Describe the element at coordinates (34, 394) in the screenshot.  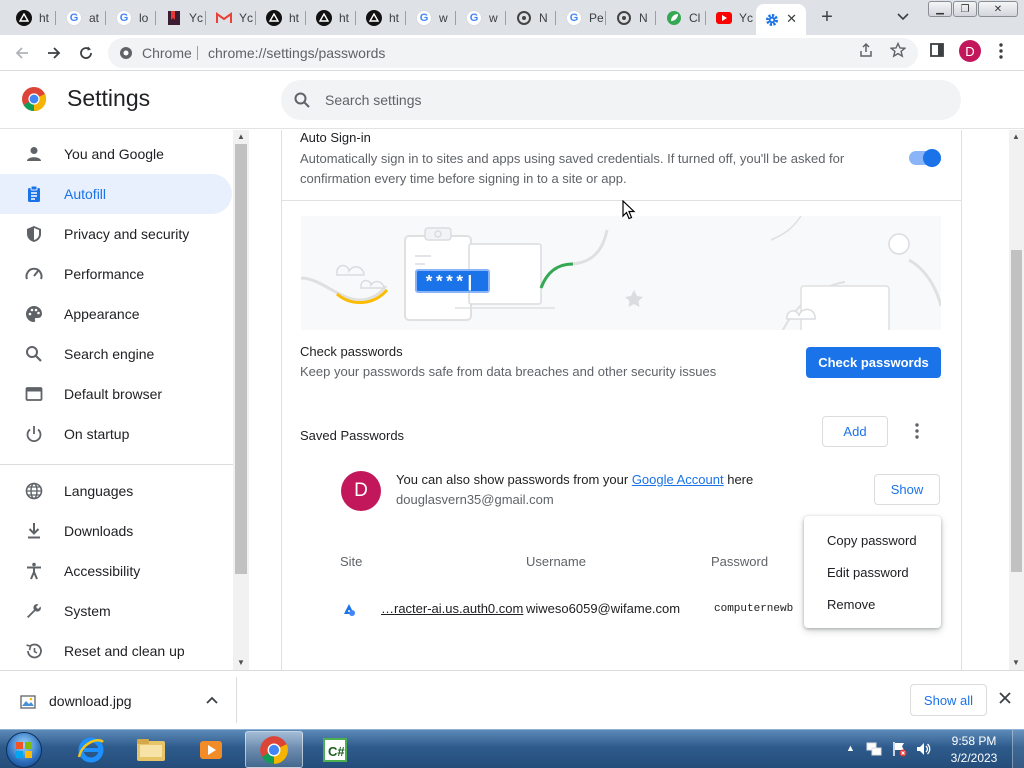
I see `browser-window-icon` at that location.